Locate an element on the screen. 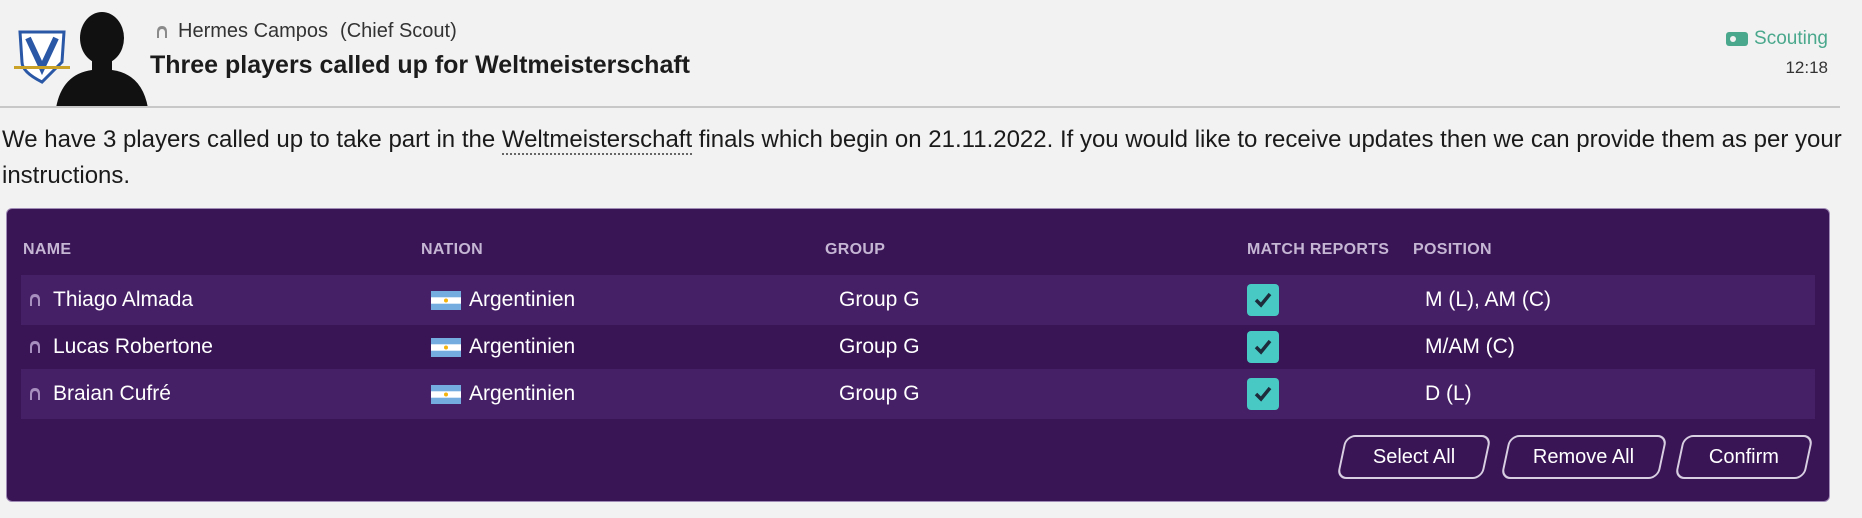 This screenshot has height=518, width=1862. sender: Hermes Campos (Chief Scout) is located at coordinates (305, 31).